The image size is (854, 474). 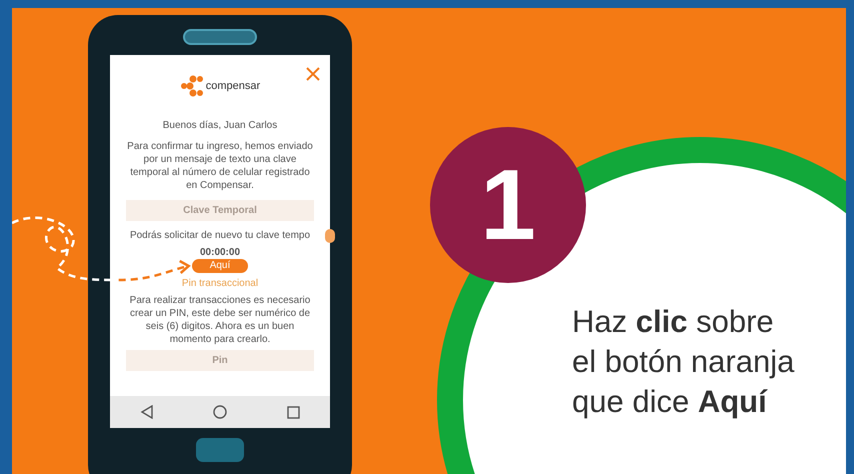 I want to click on input-field: Clave Temporal, so click(x=220, y=210).